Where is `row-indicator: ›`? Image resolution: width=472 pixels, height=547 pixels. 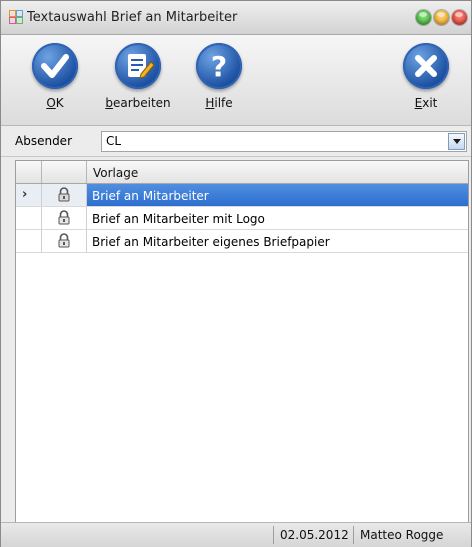 row-indicator: › is located at coordinates (25, 194).